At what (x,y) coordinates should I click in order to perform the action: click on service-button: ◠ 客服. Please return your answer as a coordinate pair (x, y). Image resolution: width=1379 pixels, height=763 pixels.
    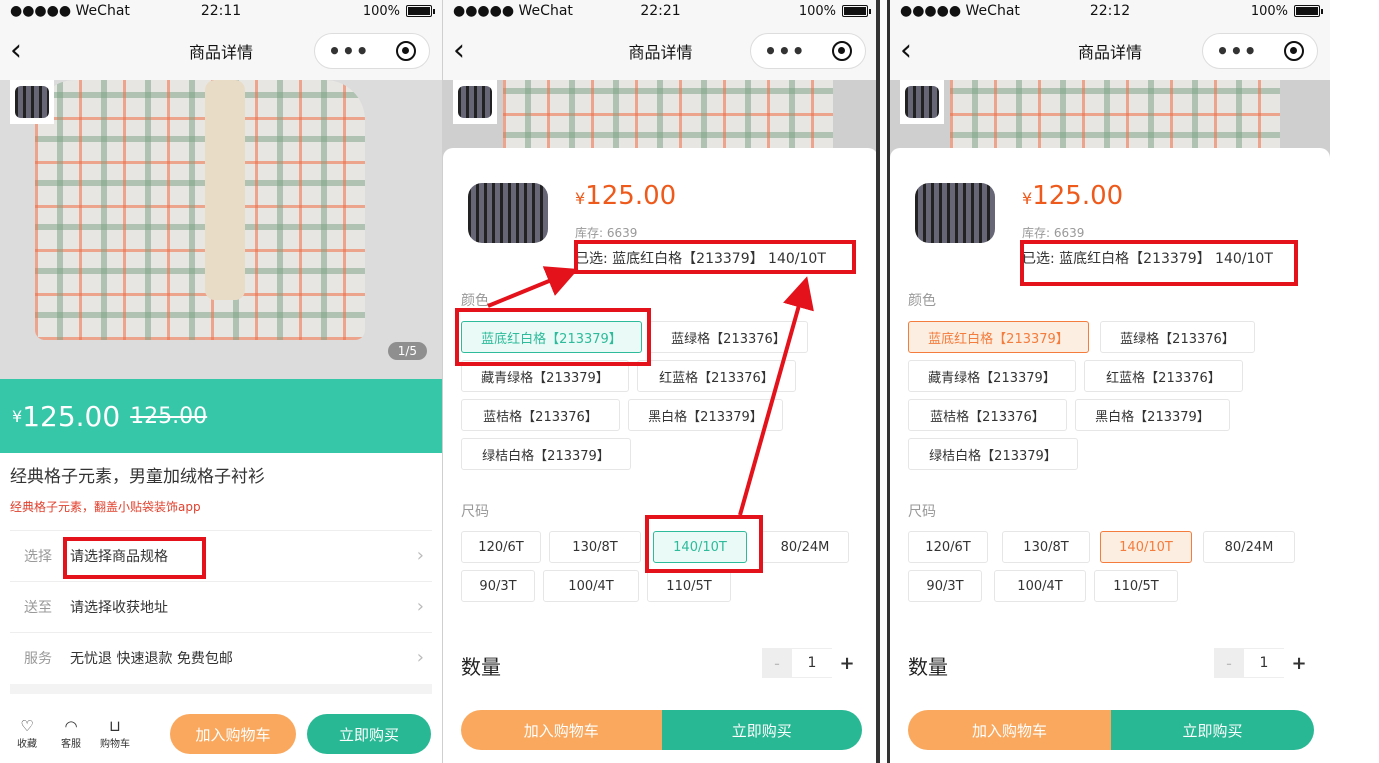
    Looking at the image, I should click on (71, 733).